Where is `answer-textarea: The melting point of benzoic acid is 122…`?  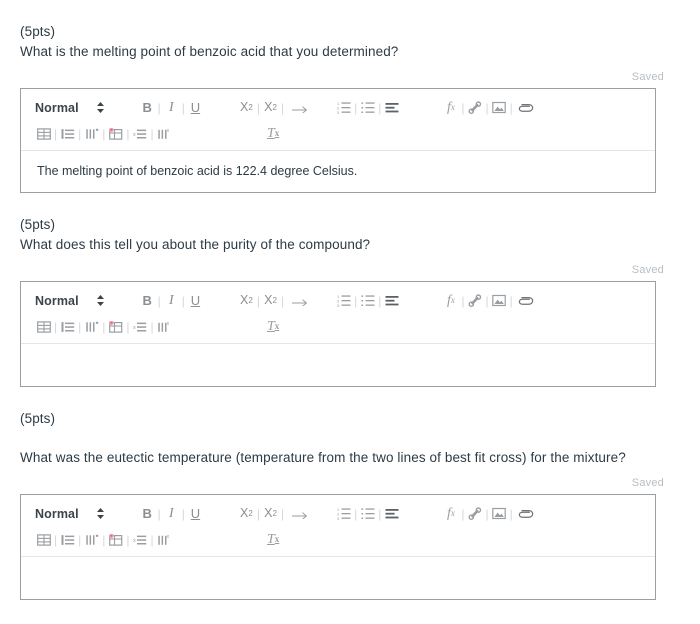
answer-textarea: The melting point of benzoic acid is 122… is located at coordinates (338, 171).